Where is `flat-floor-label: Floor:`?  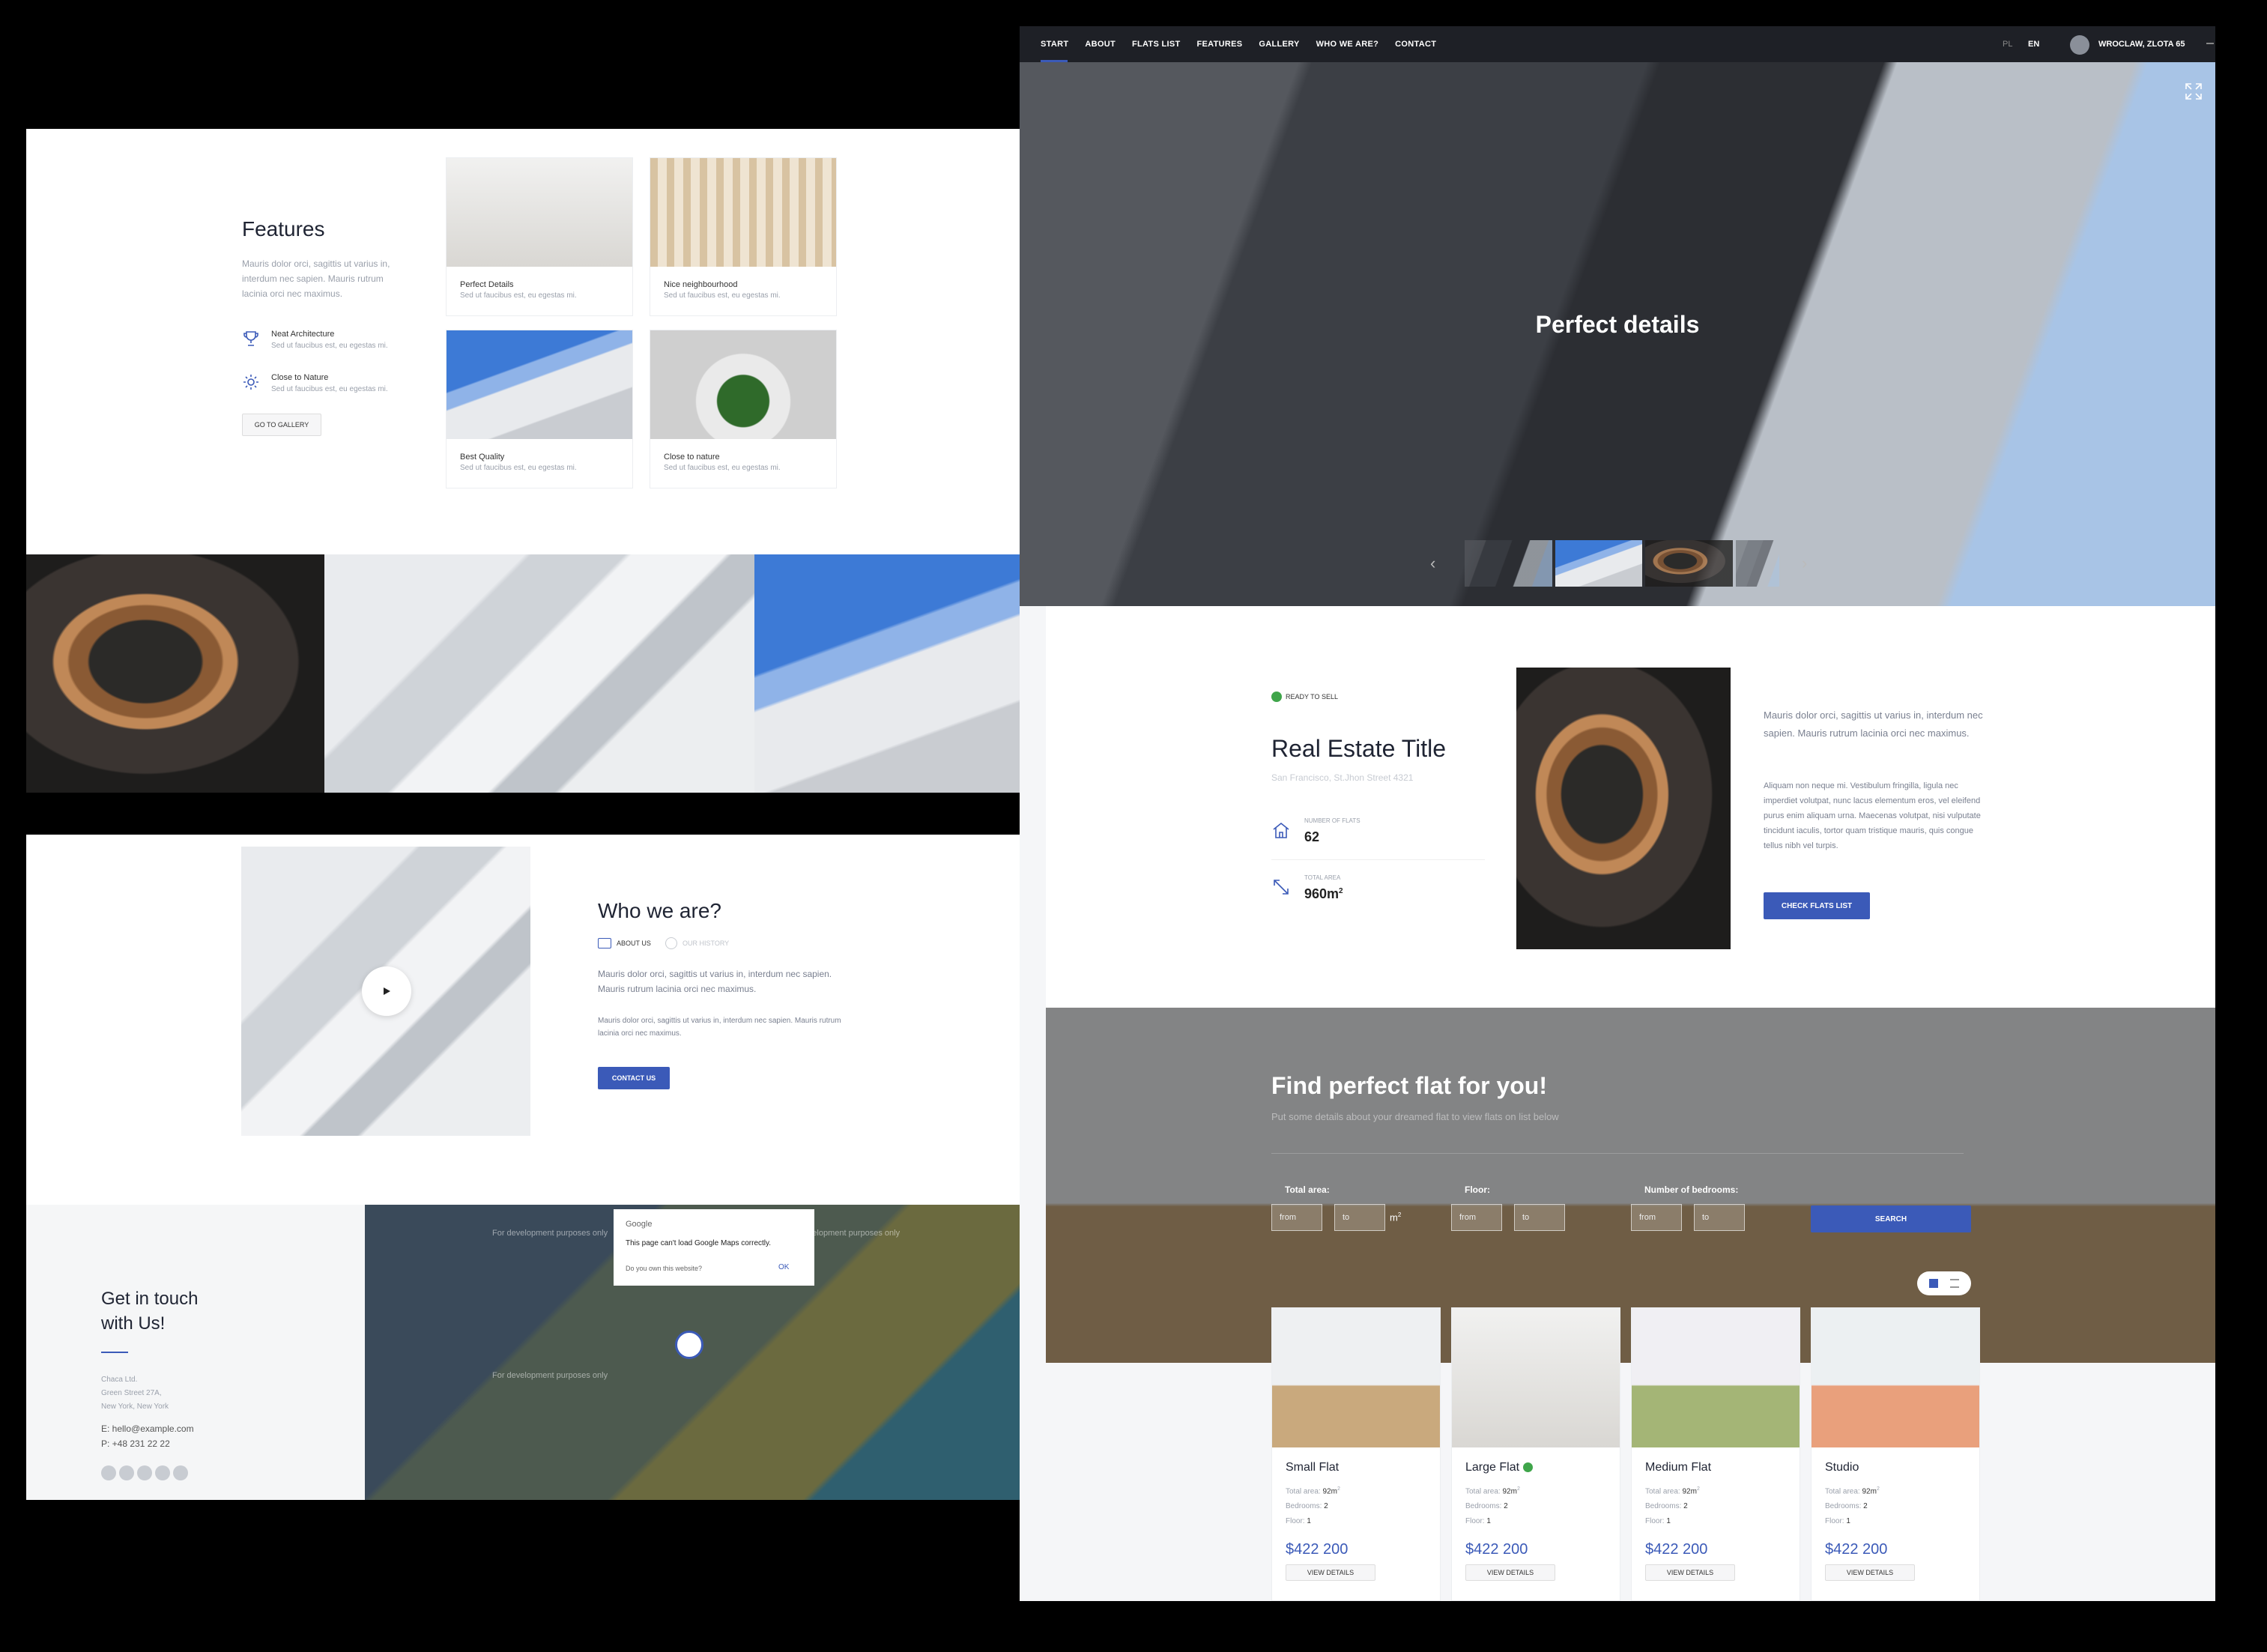
flat-floor-label: Floor: is located at coordinates (1295, 1521).